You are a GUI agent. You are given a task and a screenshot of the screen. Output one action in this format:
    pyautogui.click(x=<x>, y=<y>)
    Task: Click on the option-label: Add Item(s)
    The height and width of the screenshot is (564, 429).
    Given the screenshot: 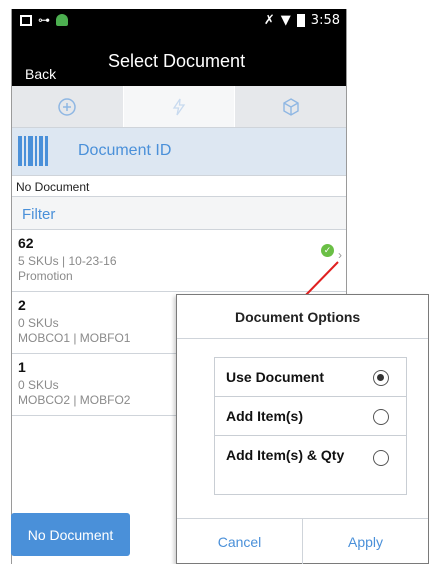 What is the action you would take?
    pyautogui.click(x=264, y=416)
    